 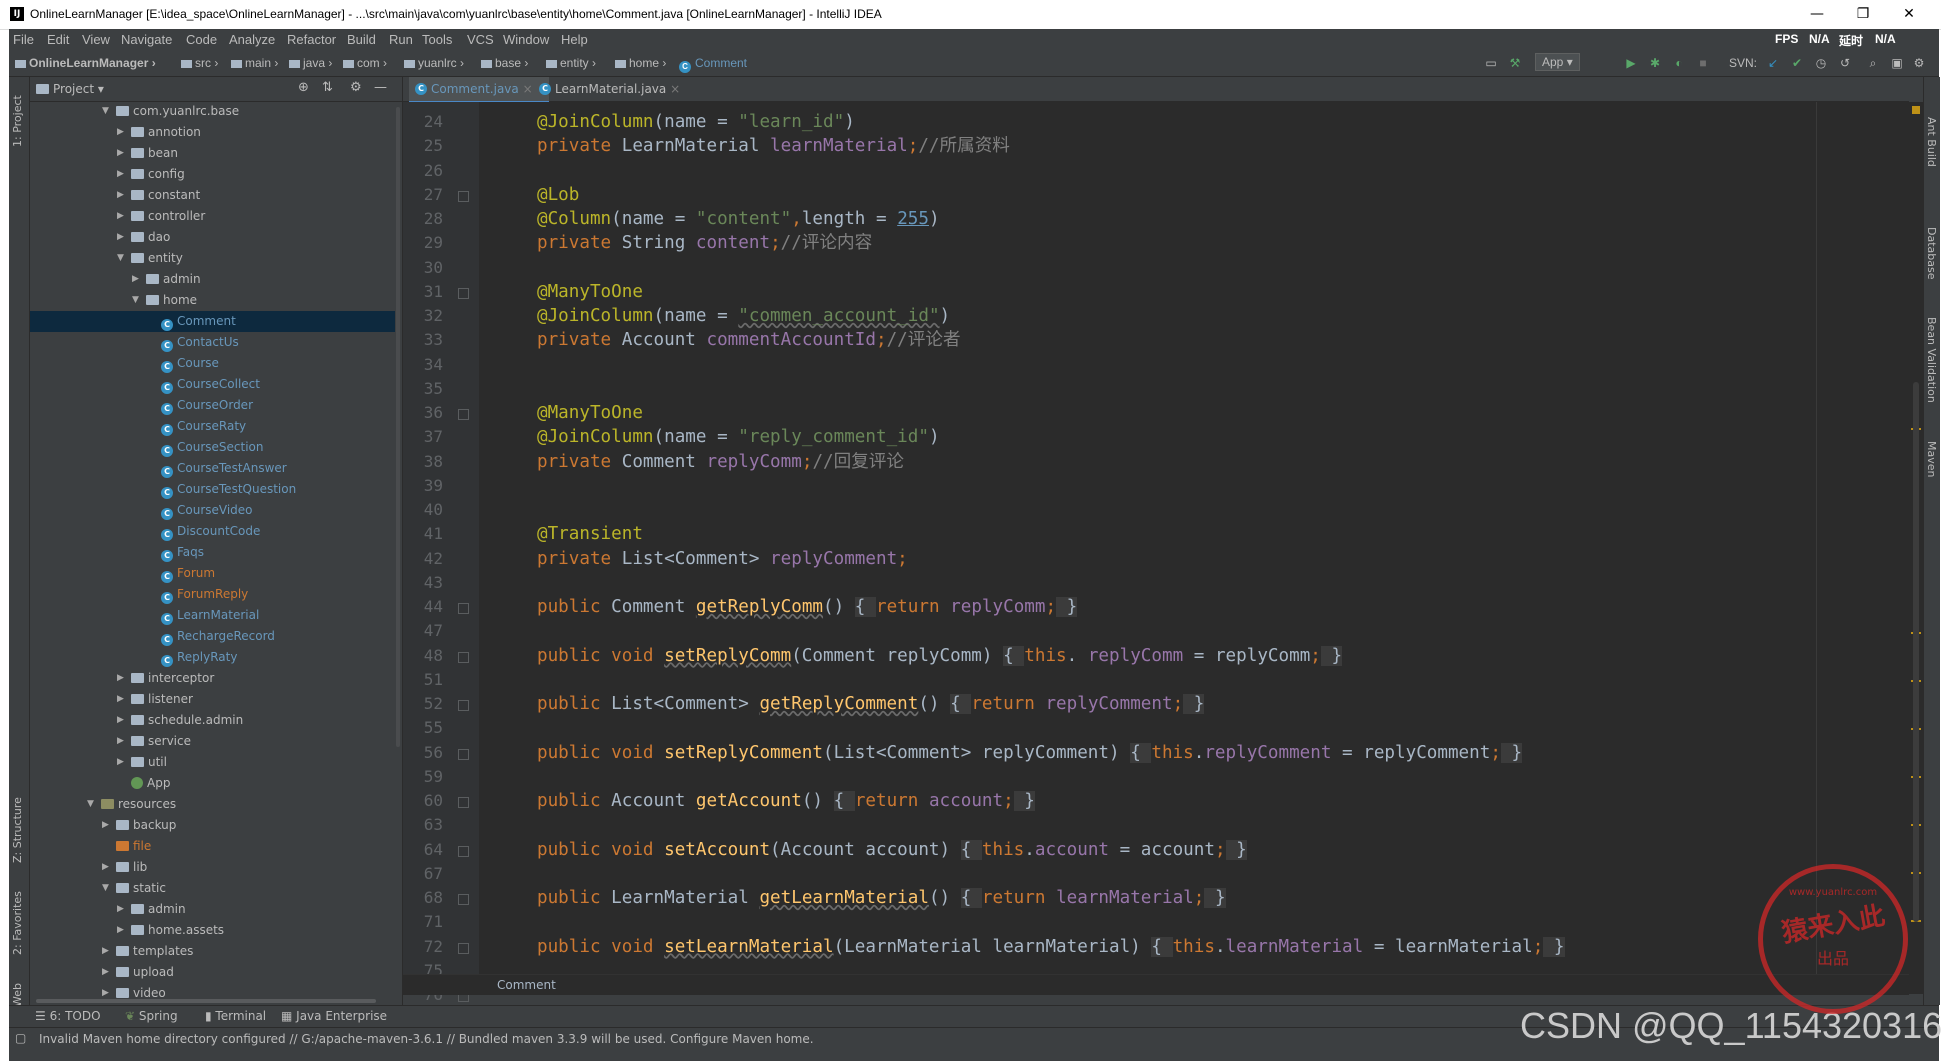 I want to click on close-button: ✕, so click(x=1909, y=15).